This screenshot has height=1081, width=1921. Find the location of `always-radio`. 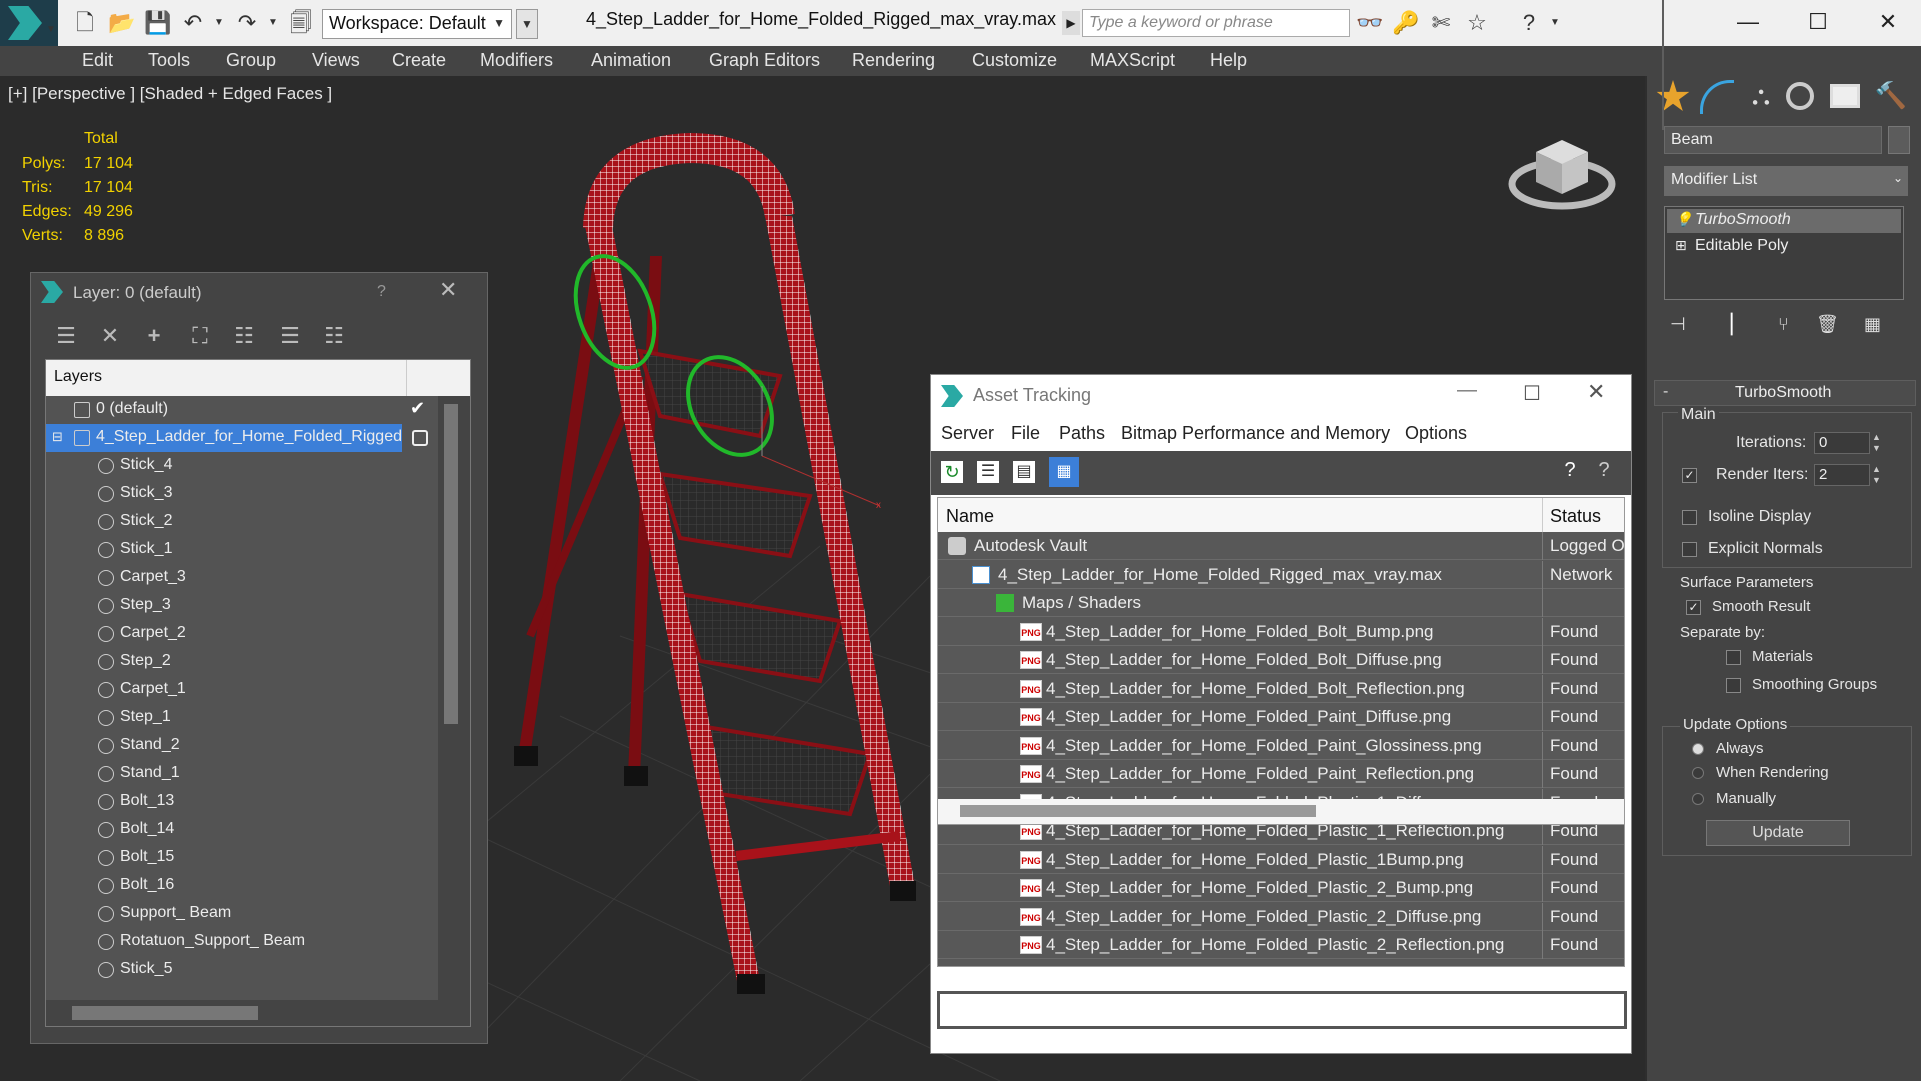

always-radio is located at coordinates (1698, 749).